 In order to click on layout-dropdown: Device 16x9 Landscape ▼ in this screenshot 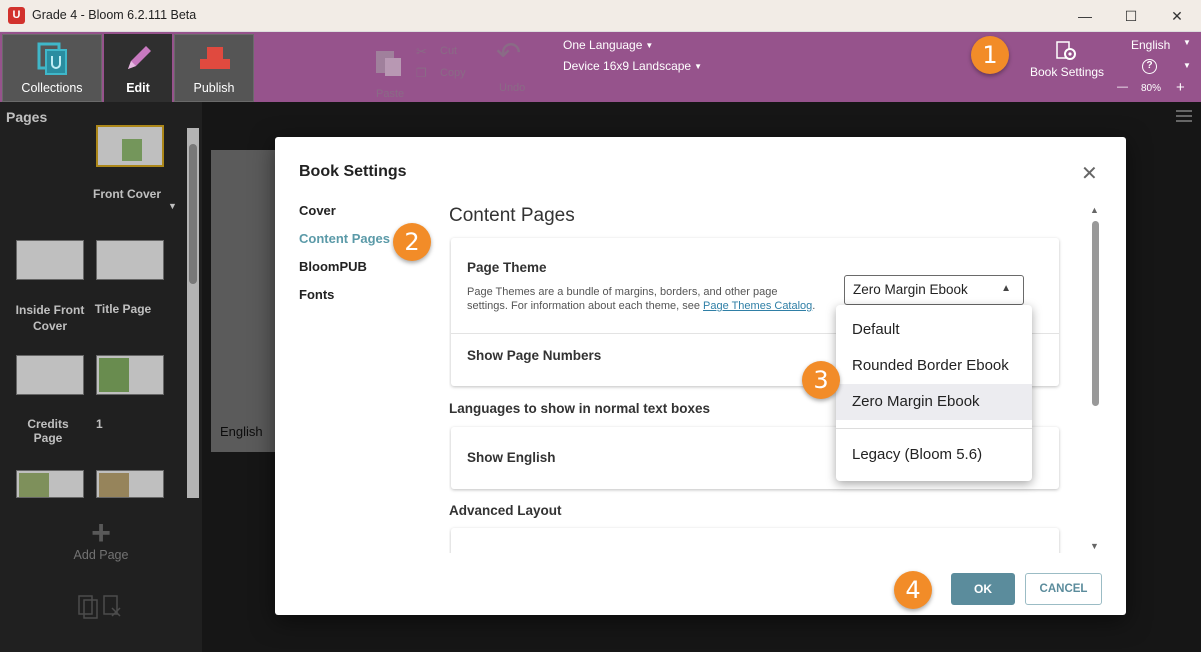, I will do `click(632, 66)`.